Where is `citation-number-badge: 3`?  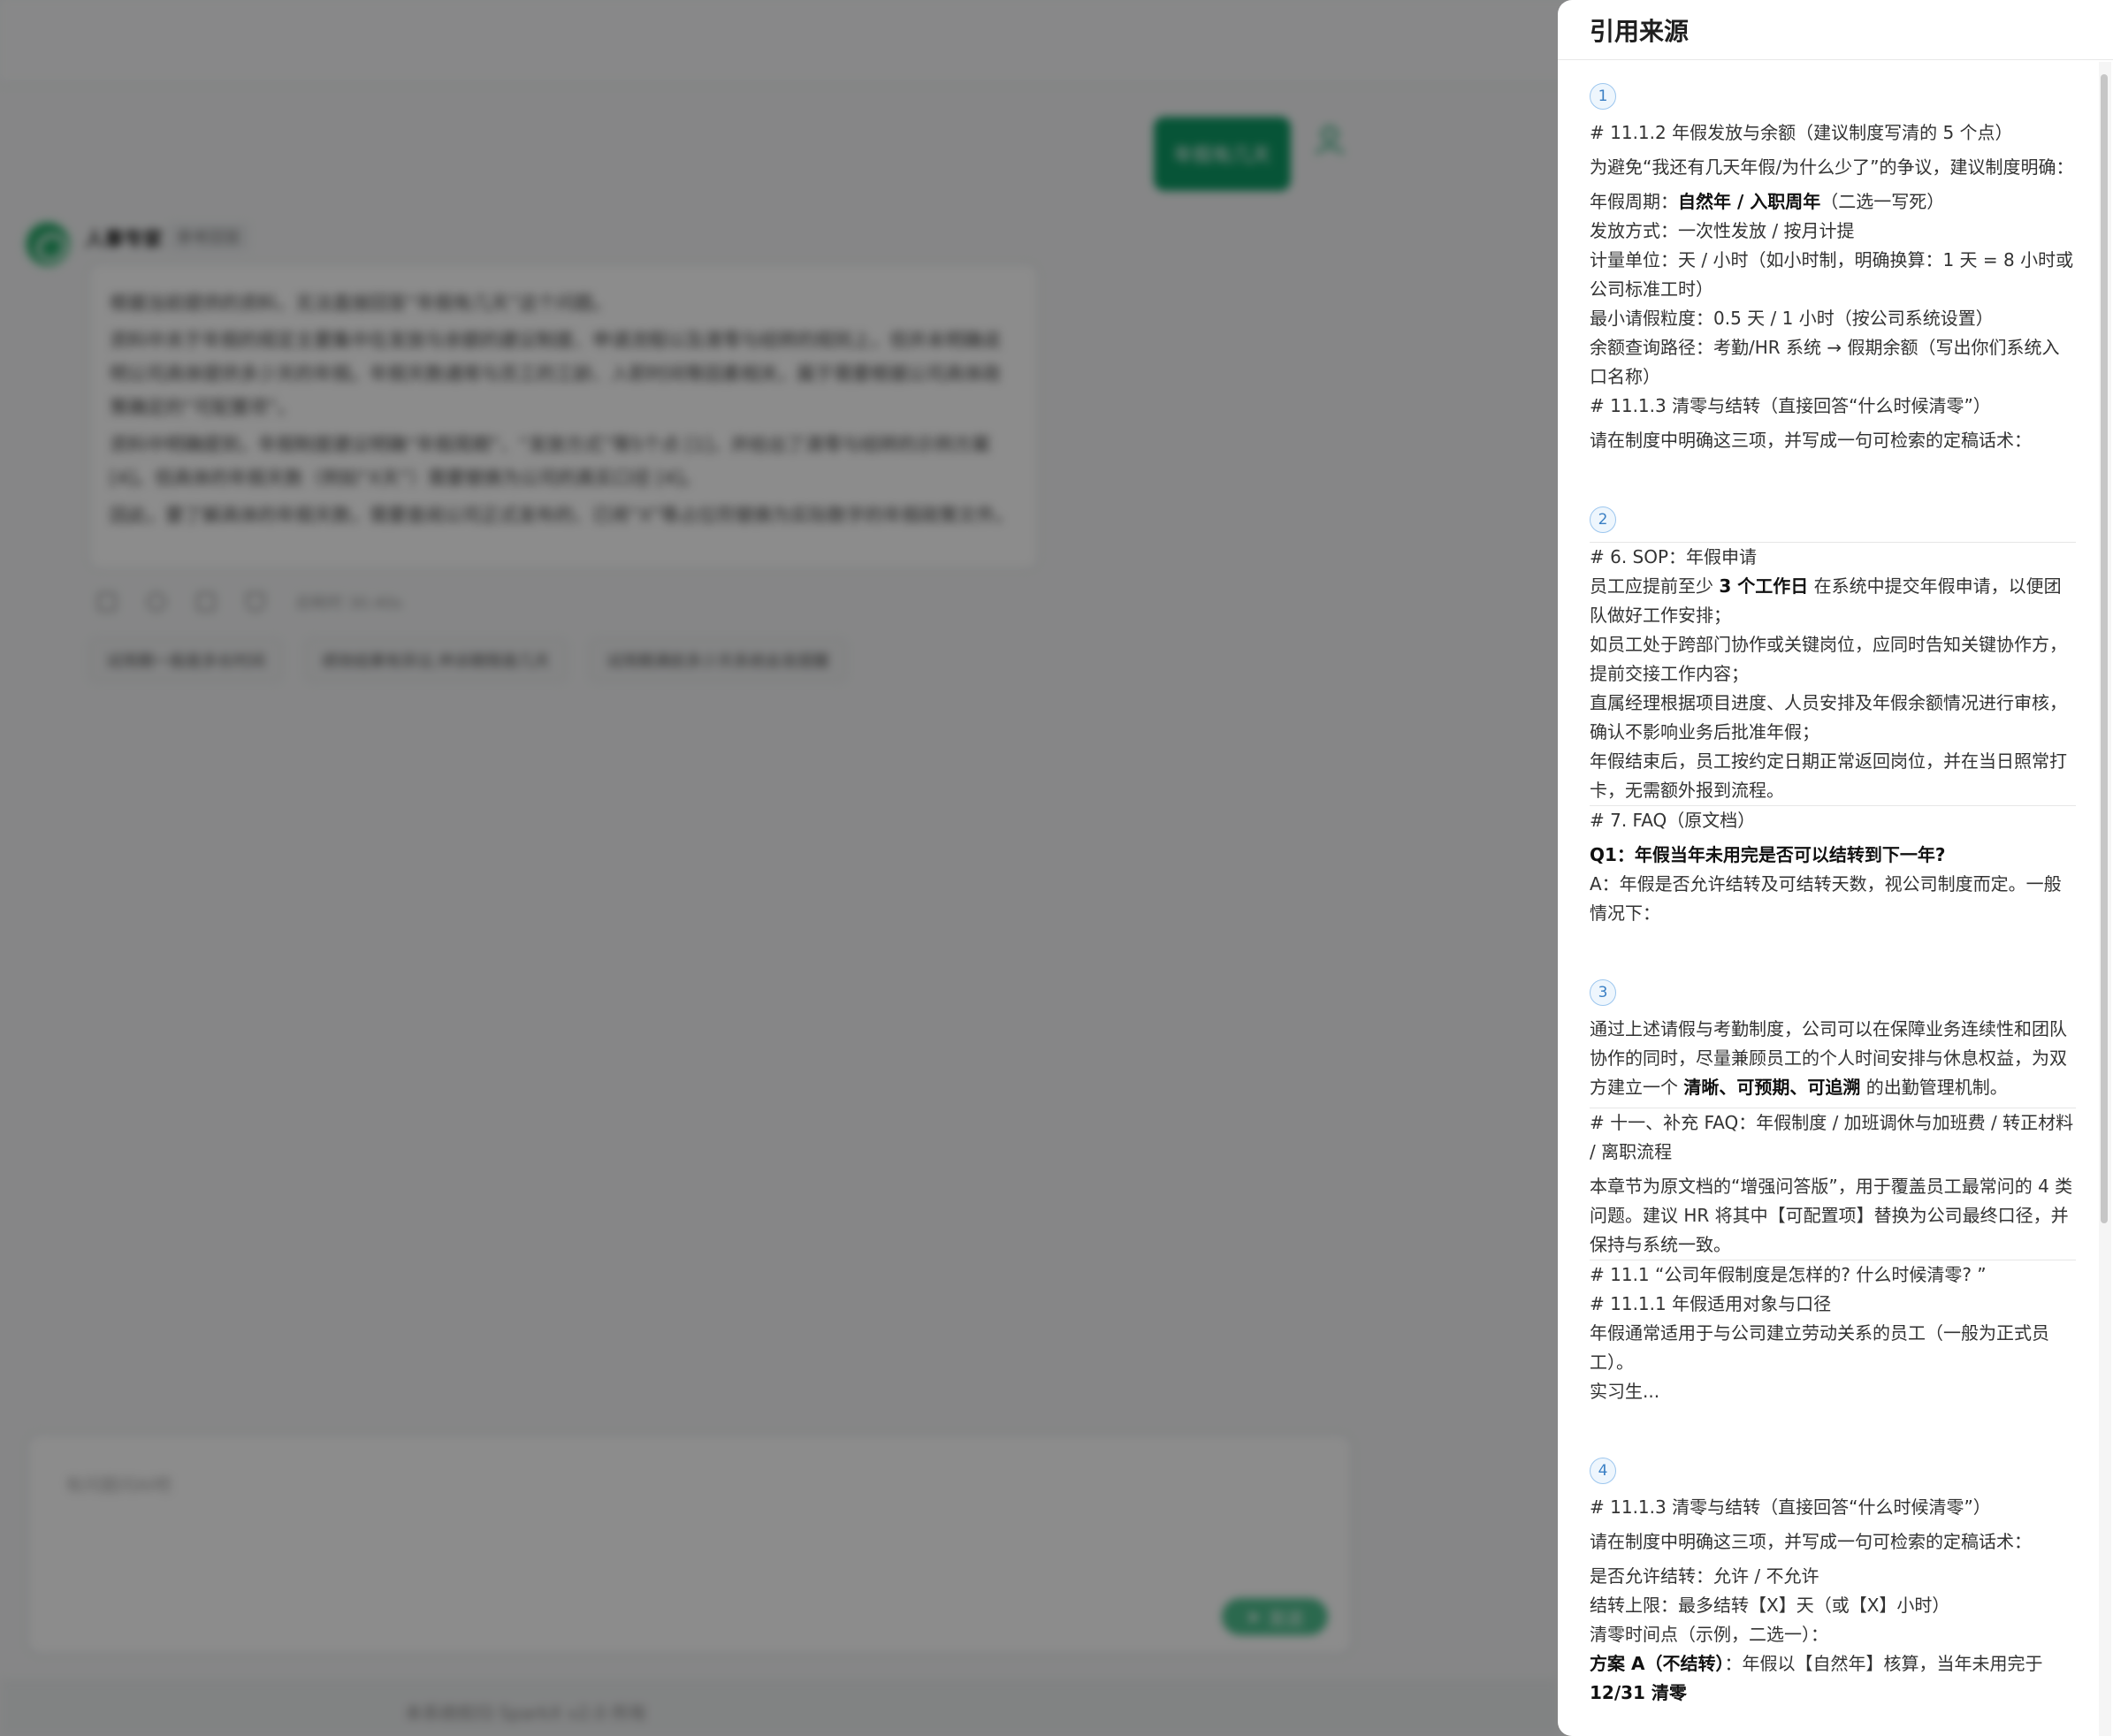
citation-number-badge: 3 is located at coordinates (1603, 992).